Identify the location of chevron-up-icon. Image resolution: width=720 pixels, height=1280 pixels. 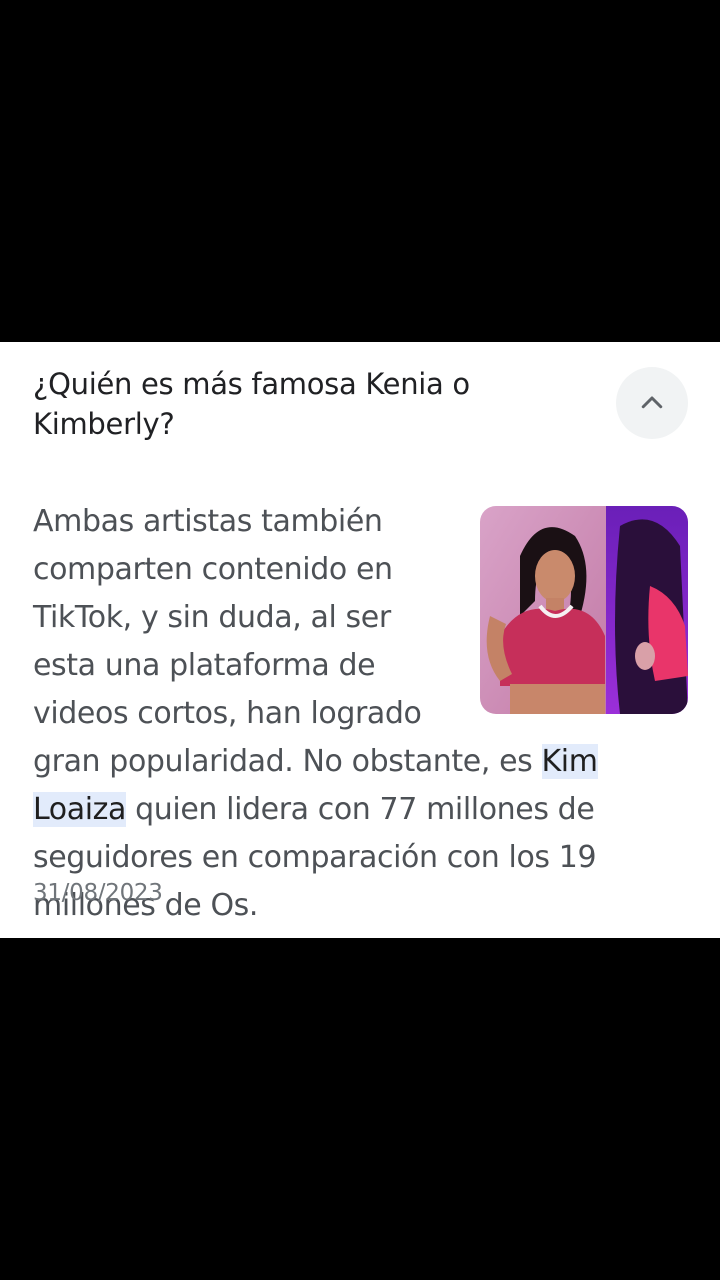
(652, 402).